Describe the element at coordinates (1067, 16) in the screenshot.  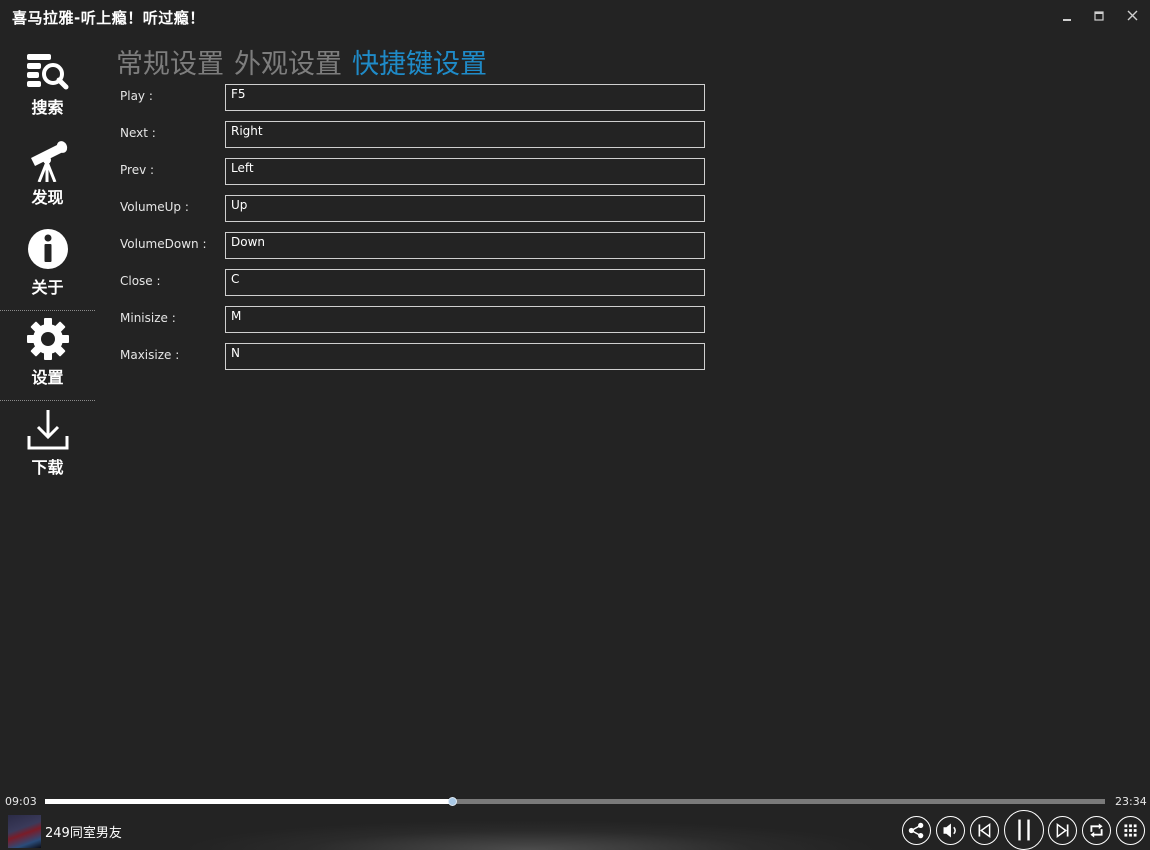
I see `minimize-button` at that location.